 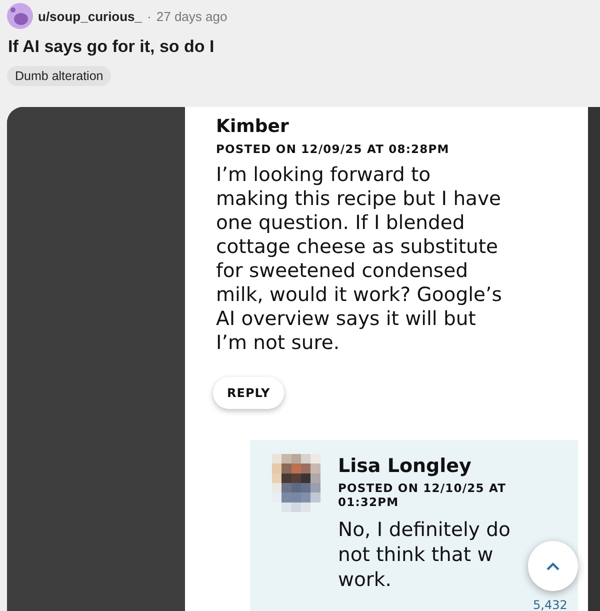 I want to click on post-title: If AI says go for it, so do I, so click(x=112, y=47).